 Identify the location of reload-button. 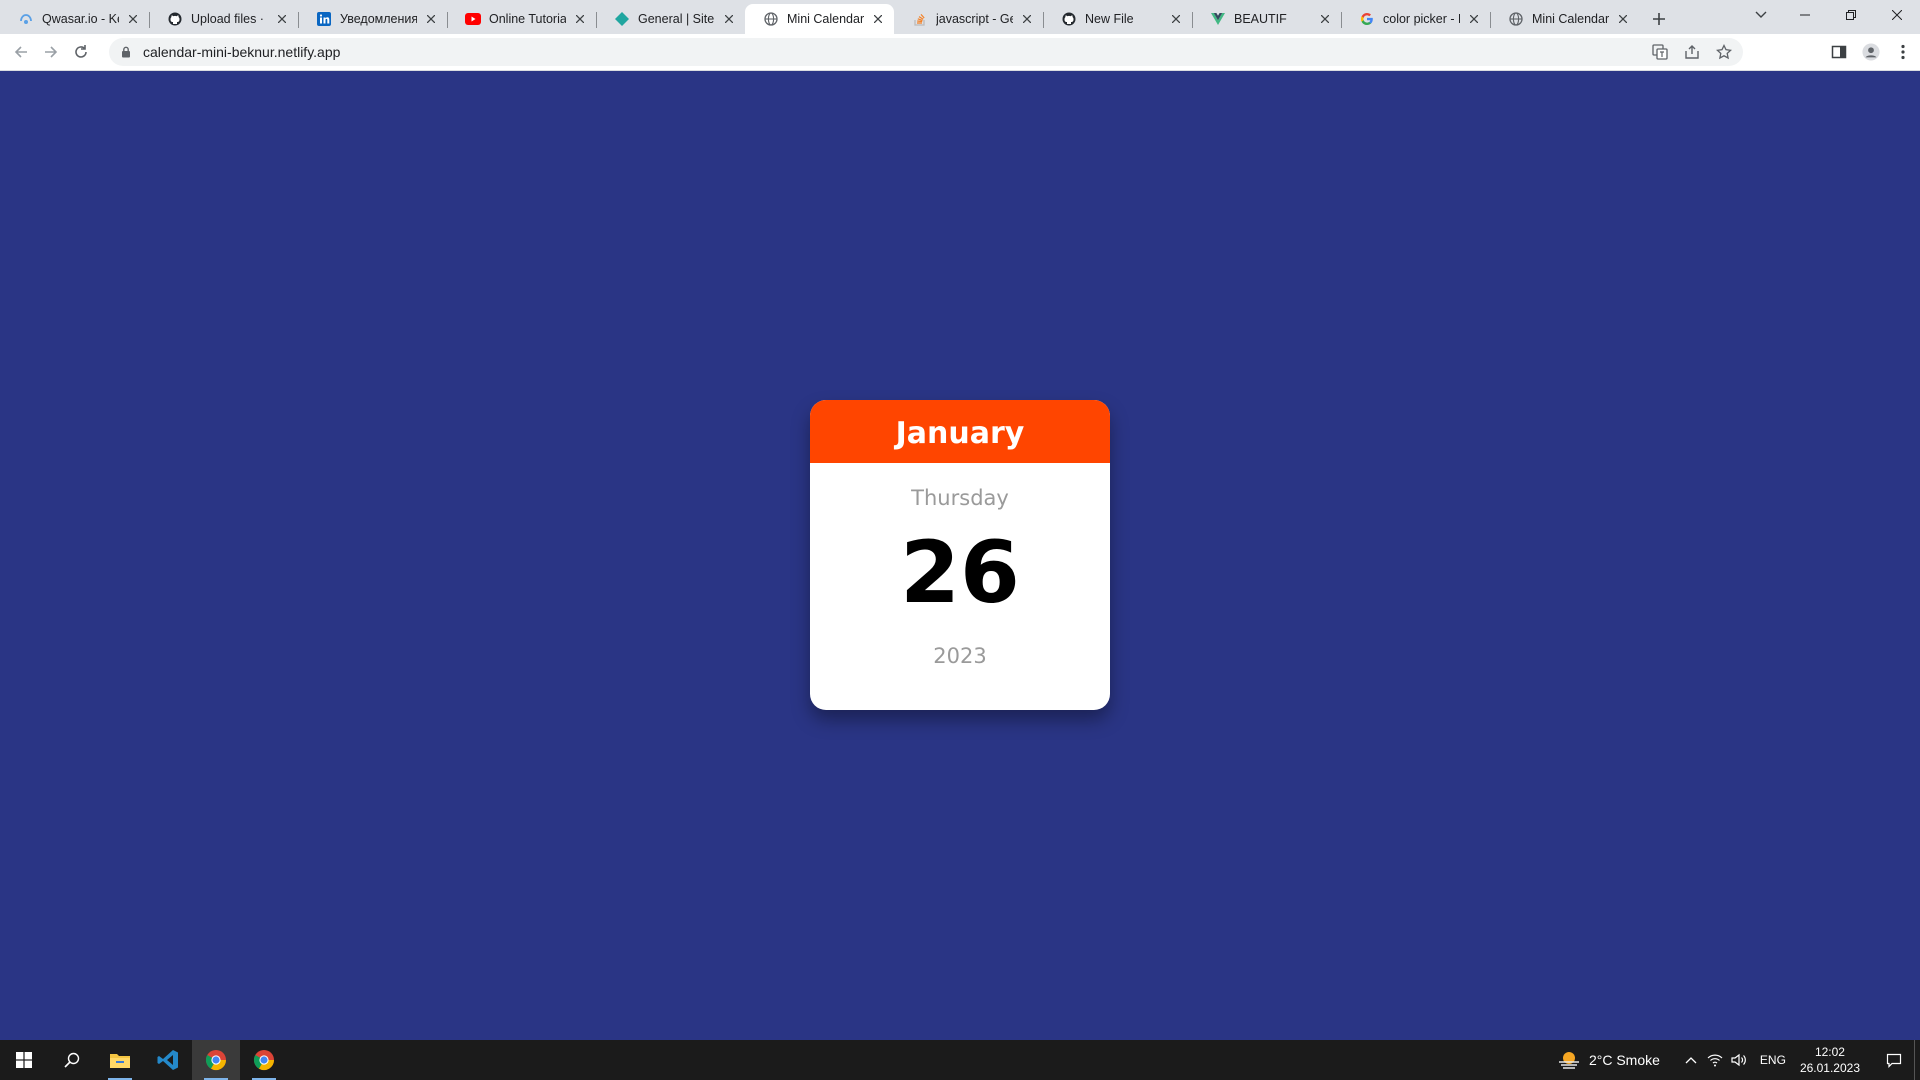
(81, 52).